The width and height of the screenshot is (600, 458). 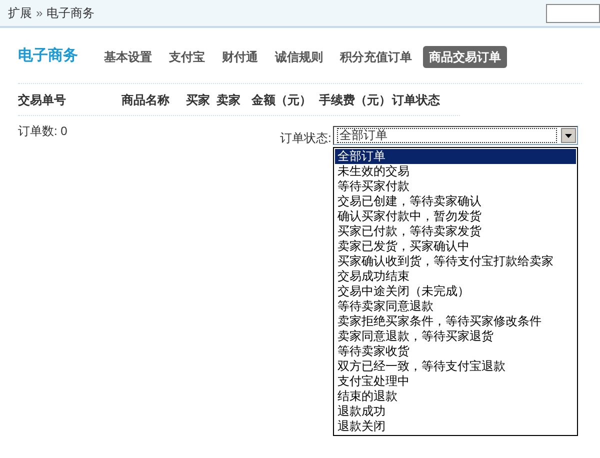 I want to click on dropdown-option: 支付宝处理中, so click(x=455, y=381).